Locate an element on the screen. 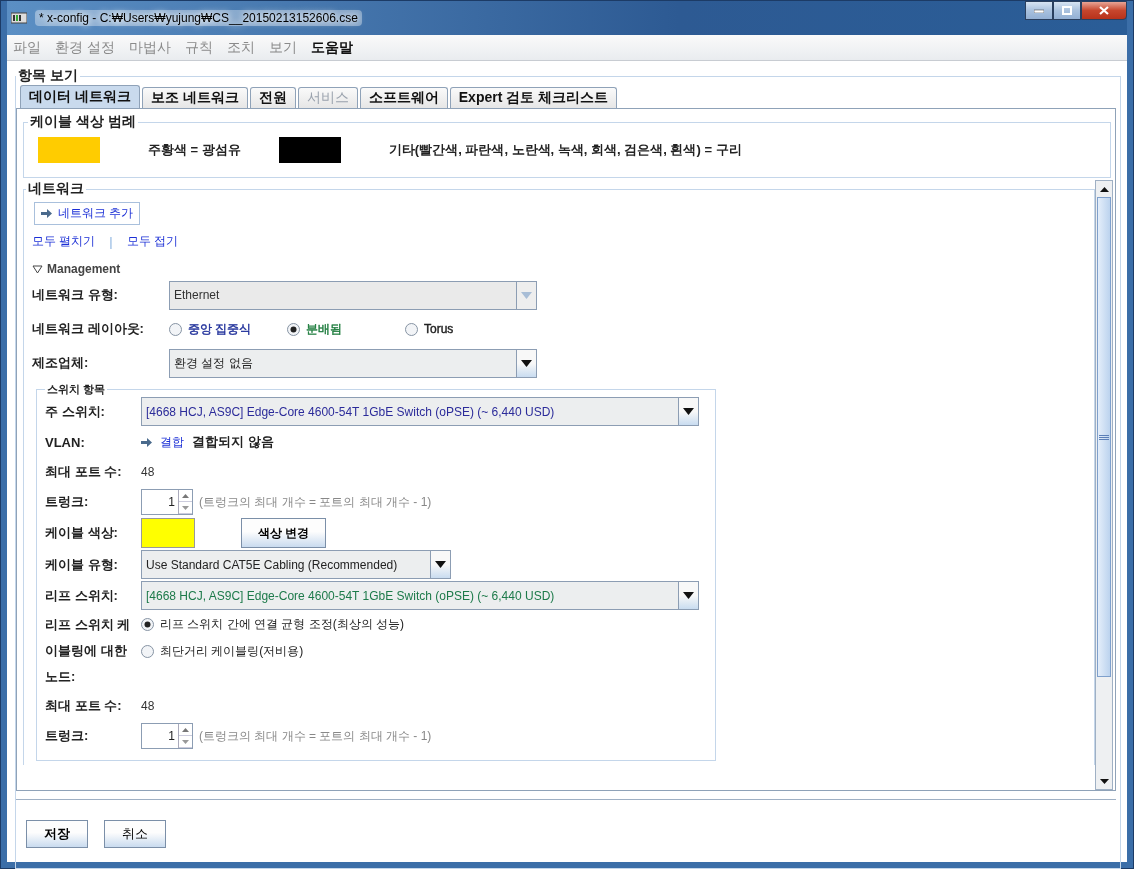  close-button is located at coordinates (1104, 10).